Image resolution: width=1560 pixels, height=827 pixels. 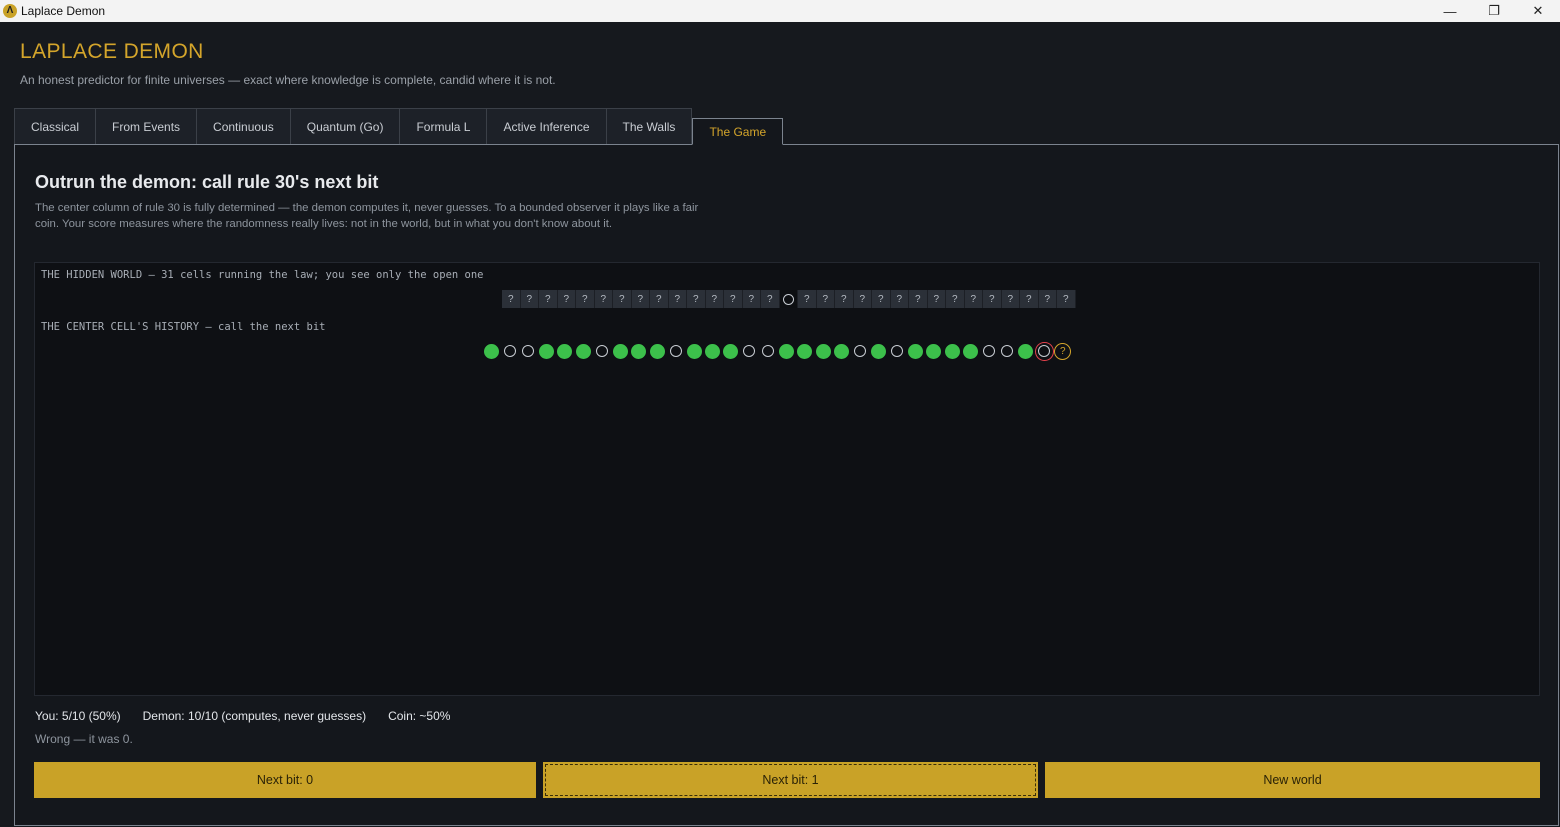 I want to click on hidden-cell-row: ??????????????????????????????, so click(x=789, y=299).